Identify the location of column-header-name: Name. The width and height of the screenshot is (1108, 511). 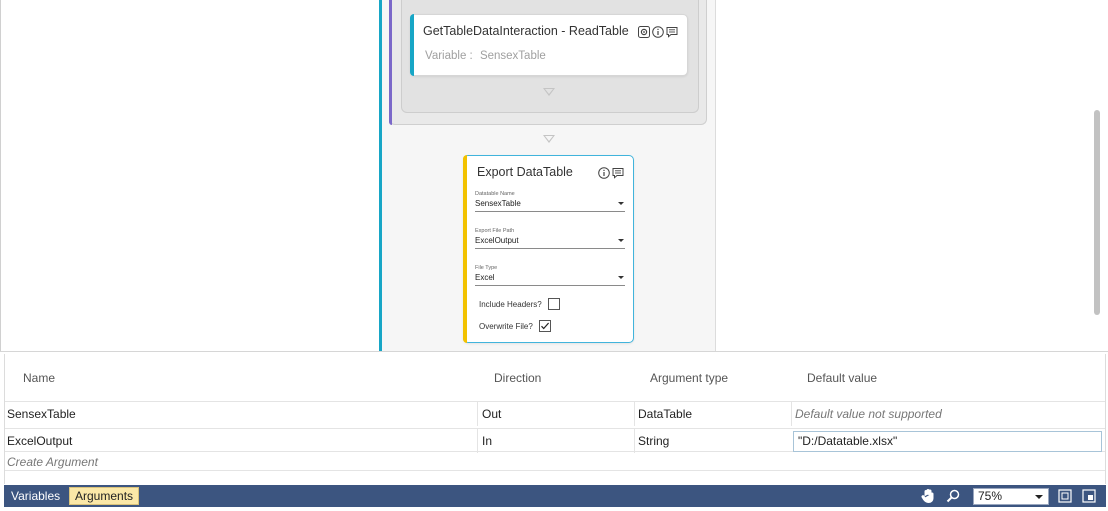
(39, 378).